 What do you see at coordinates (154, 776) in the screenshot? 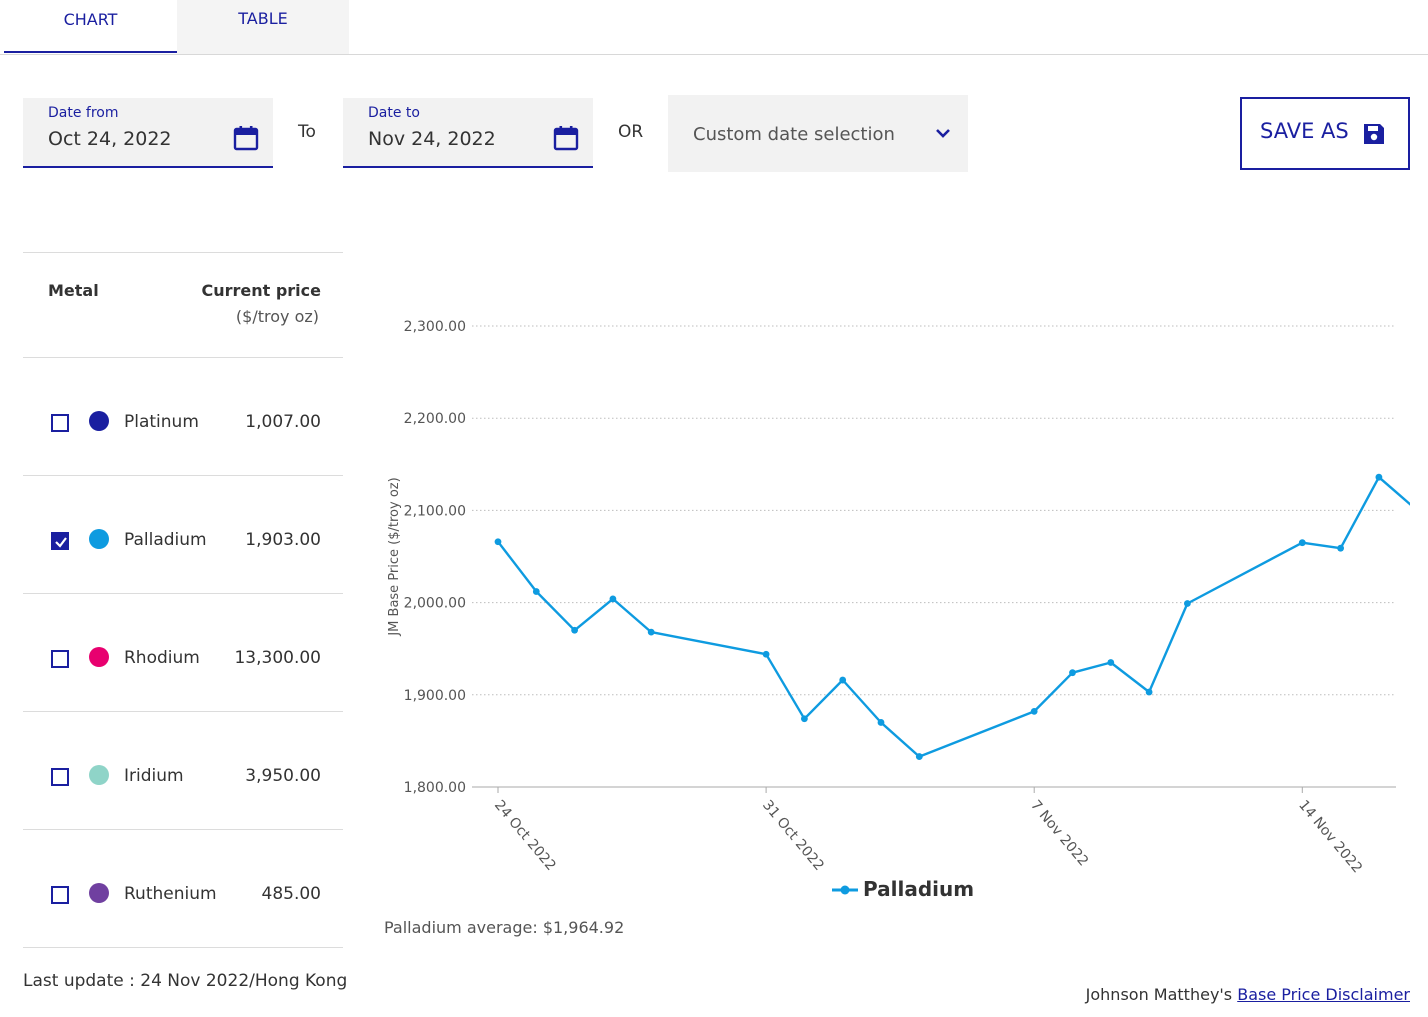
I see `metal-name: Iridium` at bounding box center [154, 776].